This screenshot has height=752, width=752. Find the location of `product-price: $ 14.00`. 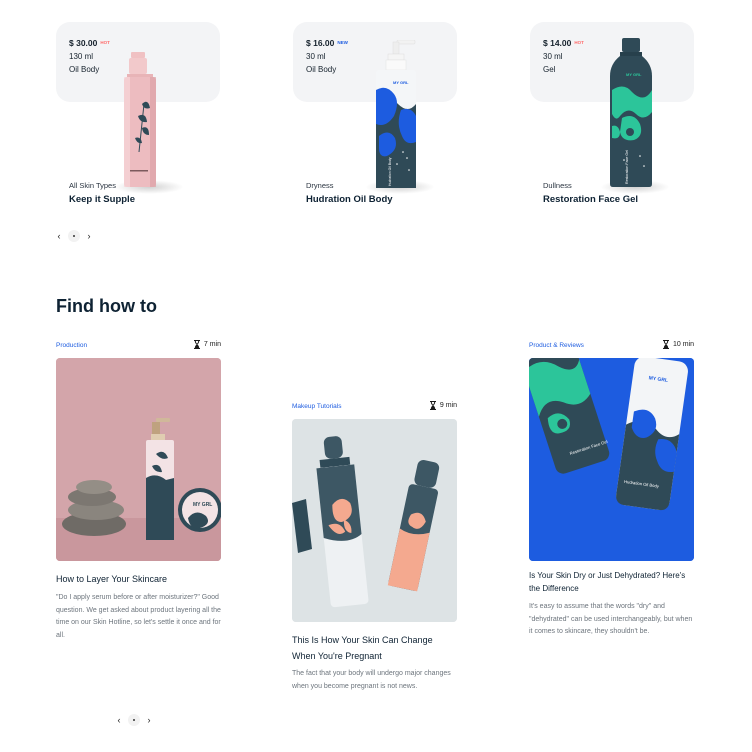

product-price: $ 14.00 is located at coordinates (557, 43).